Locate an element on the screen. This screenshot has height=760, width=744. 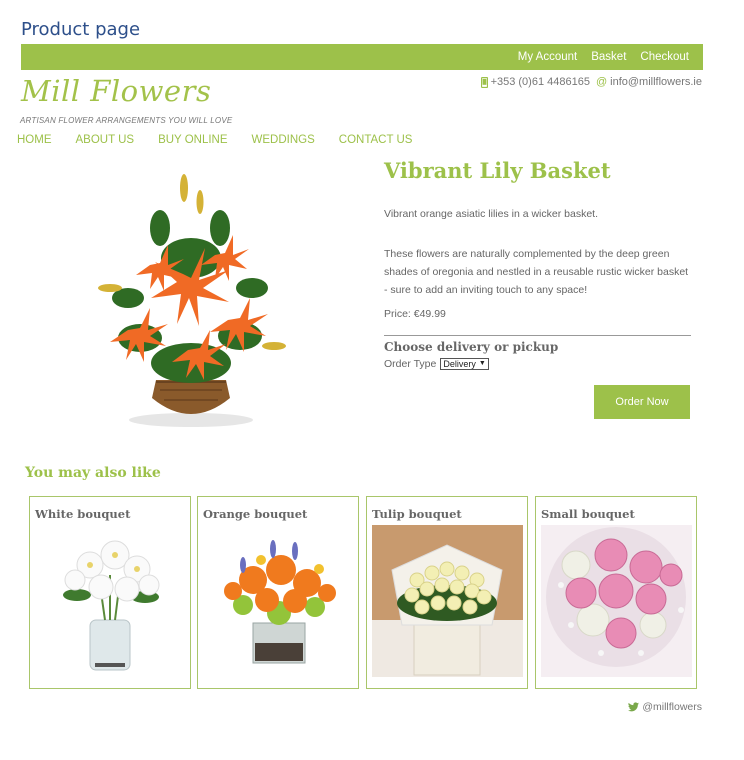
card-title: Small bouquet is located at coordinates (588, 514).